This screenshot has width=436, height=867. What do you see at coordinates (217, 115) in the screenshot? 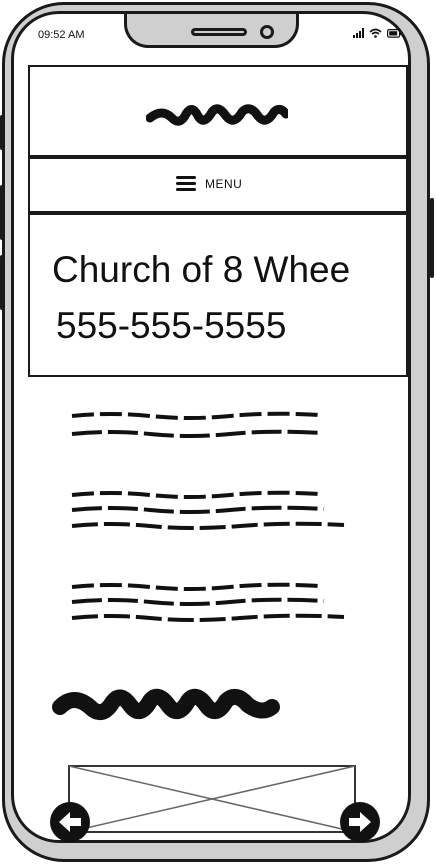
I see `logo` at bounding box center [217, 115].